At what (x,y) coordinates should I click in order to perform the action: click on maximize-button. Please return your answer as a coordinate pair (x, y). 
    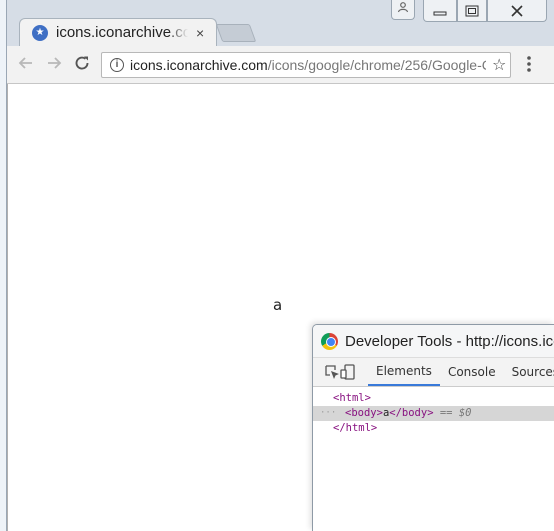
    Looking at the image, I should click on (472, 11).